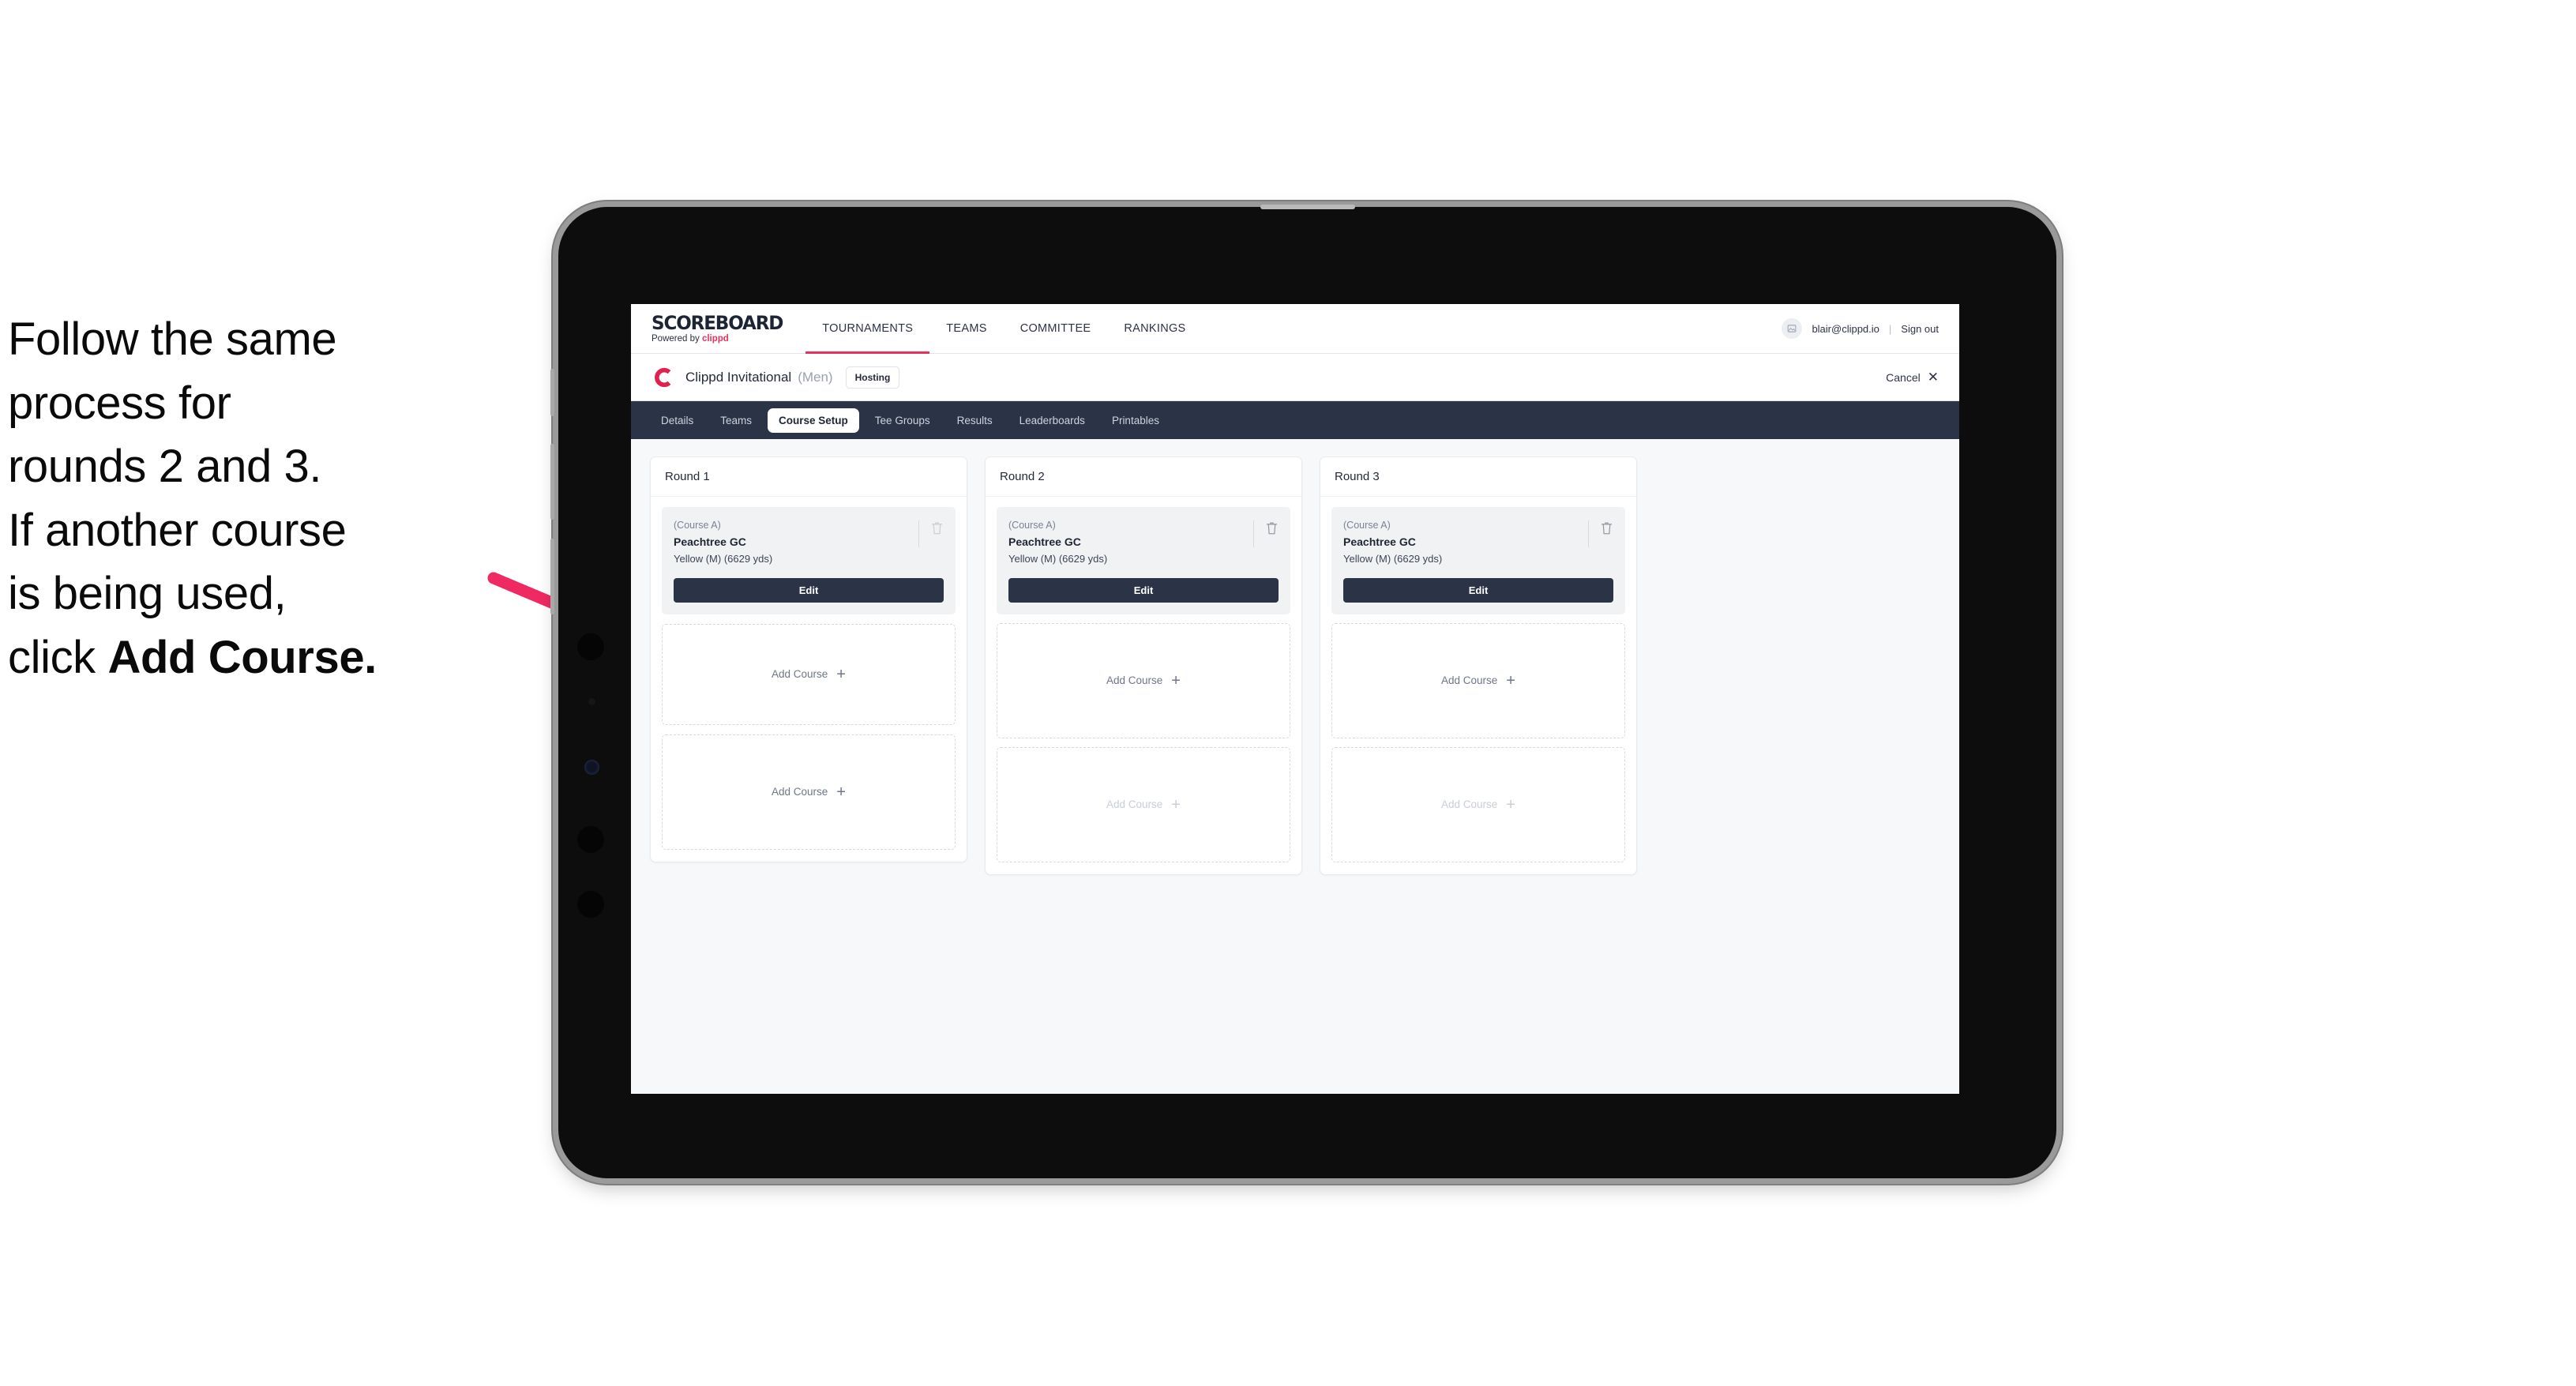  I want to click on tab-teams-label: Teams, so click(736, 420).